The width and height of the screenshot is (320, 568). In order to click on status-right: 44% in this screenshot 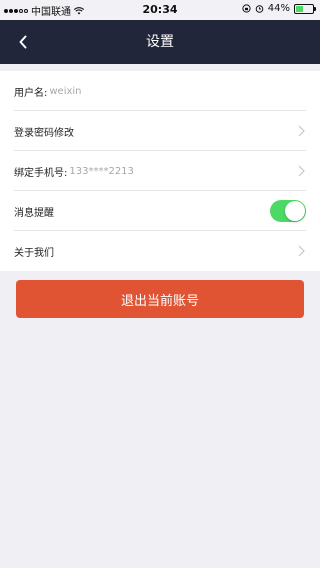, I will do `click(279, 8)`.